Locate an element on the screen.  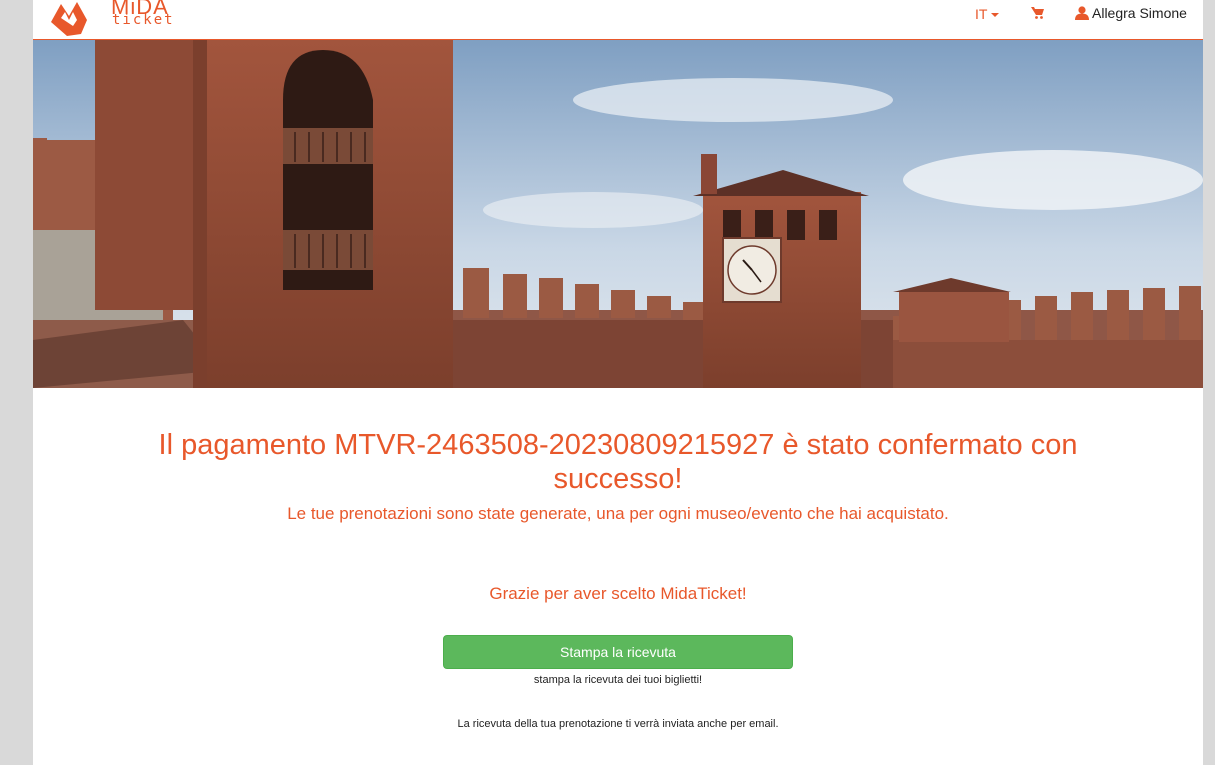
cart-button is located at coordinates (1039, 14).